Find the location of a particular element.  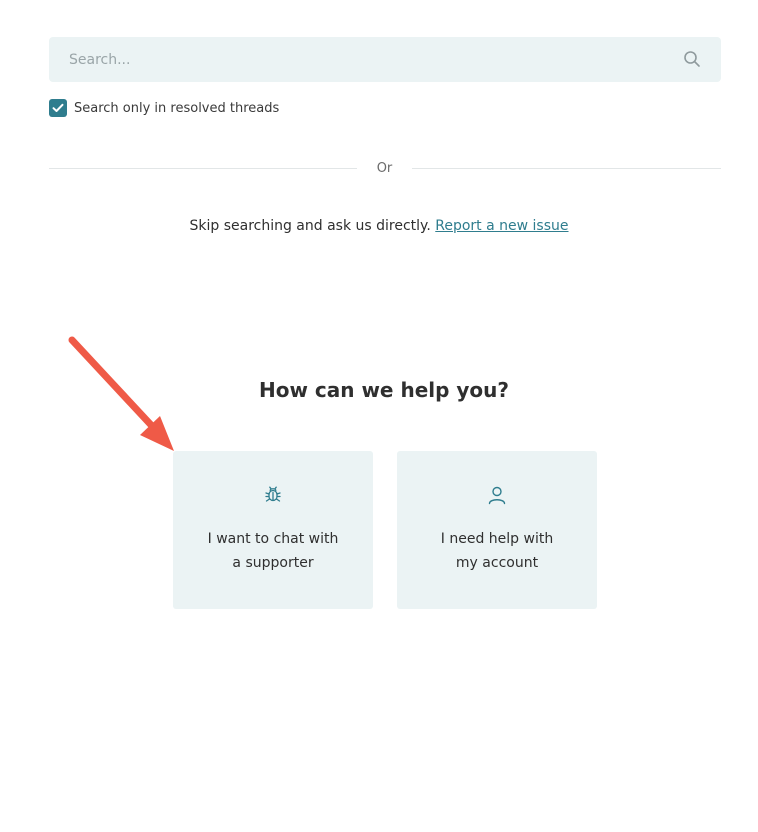

resolved-filter: Search only in resolved threads is located at coordinates (164, 108).